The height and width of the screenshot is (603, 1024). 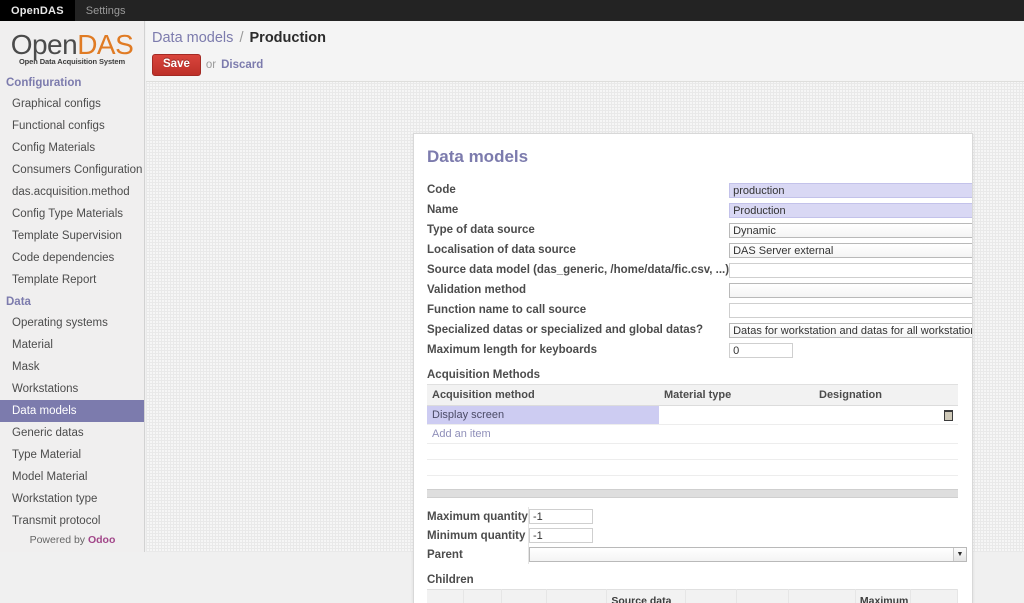 I want to click on add-an-item-link: Add an item, so click(x=692, y=434).